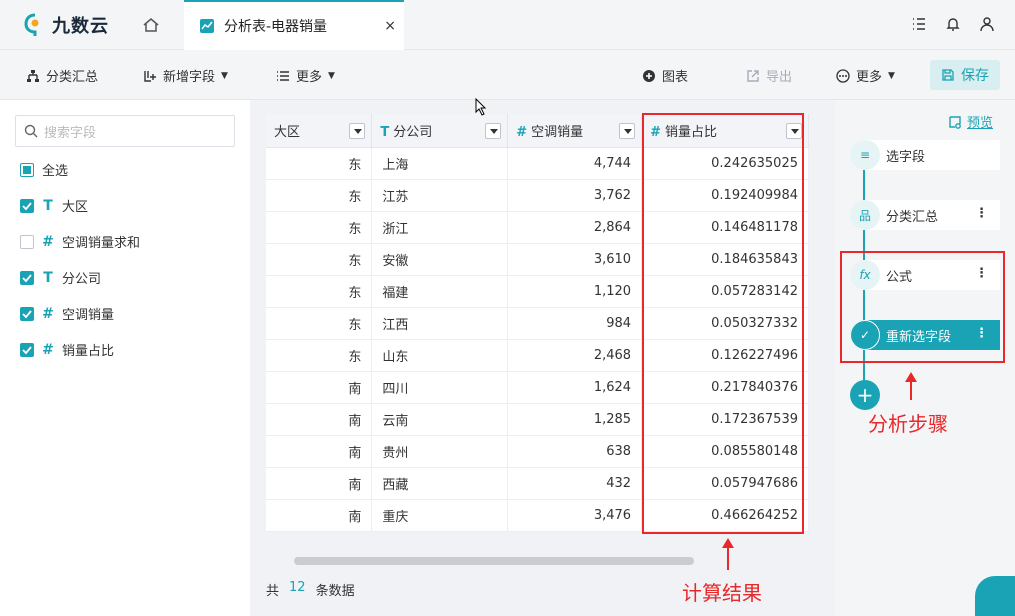 The height and width of the screenshot is (616, 1015). I want to click on field-row: # 空调销量求和, so click(80, 241).